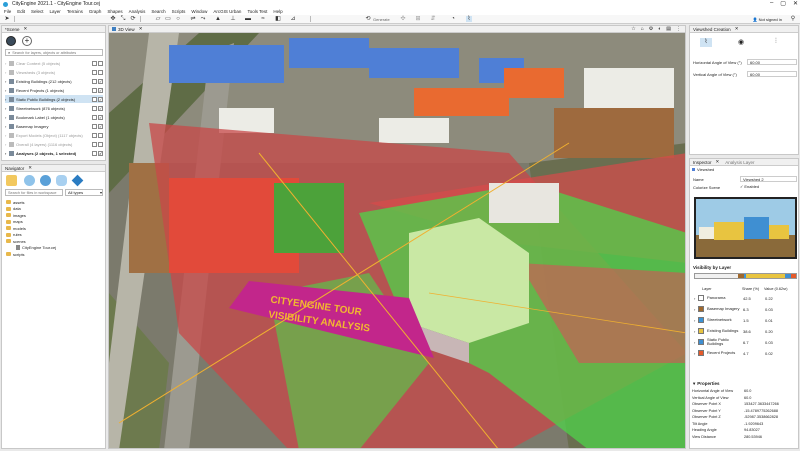  I want to click on viewshed-active-icon: ⌇, so click(469, 19).